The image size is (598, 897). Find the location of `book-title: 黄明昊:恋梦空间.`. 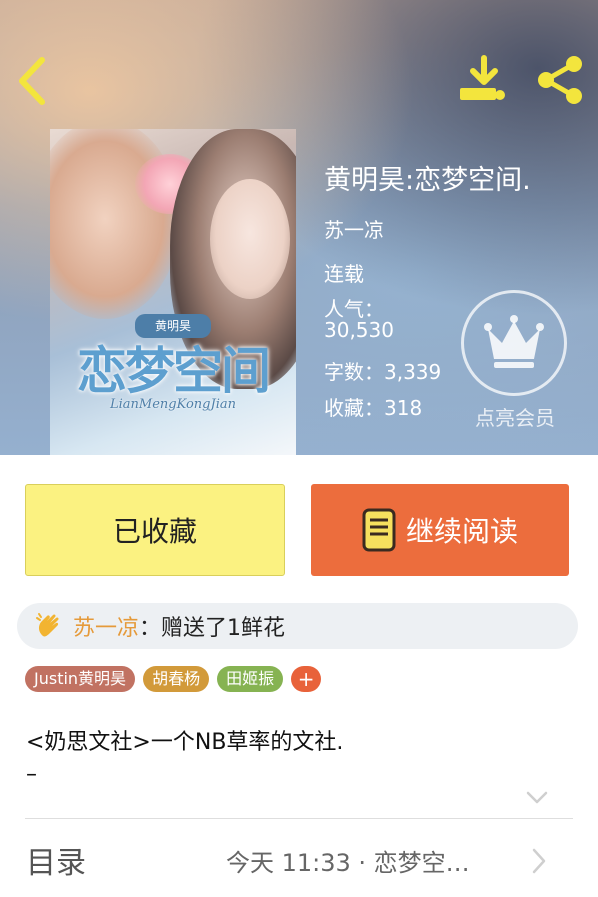

book-title: 黄明昊:恋梦空间. is located at coordinates (427, 180).